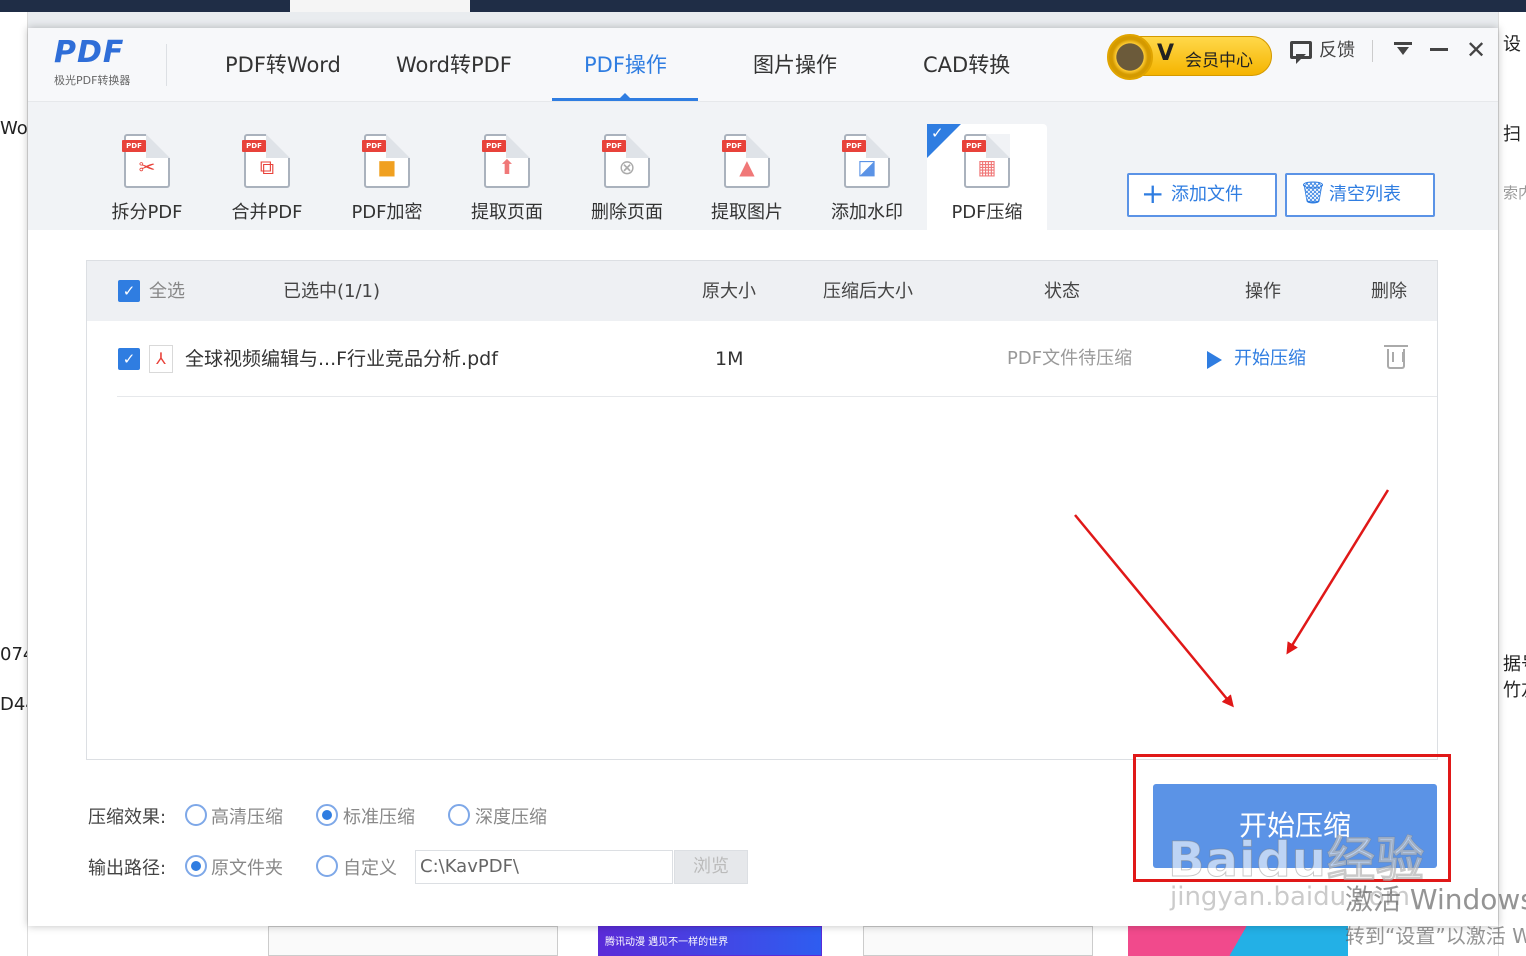 This screenshot has height=956, width=1526. I want to click on tool-extract-images: PDF ▲ 提取图片, so click(747, 177).